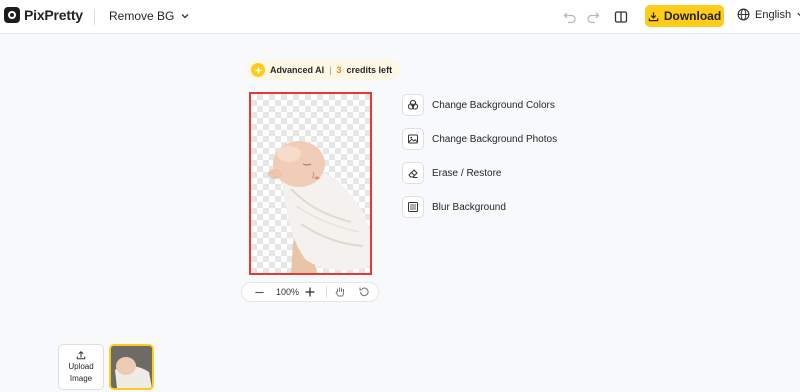 The width and height of the screenshot is (800, 392). I want to click on zoom-toolbar: 100%, so click(310, 292).